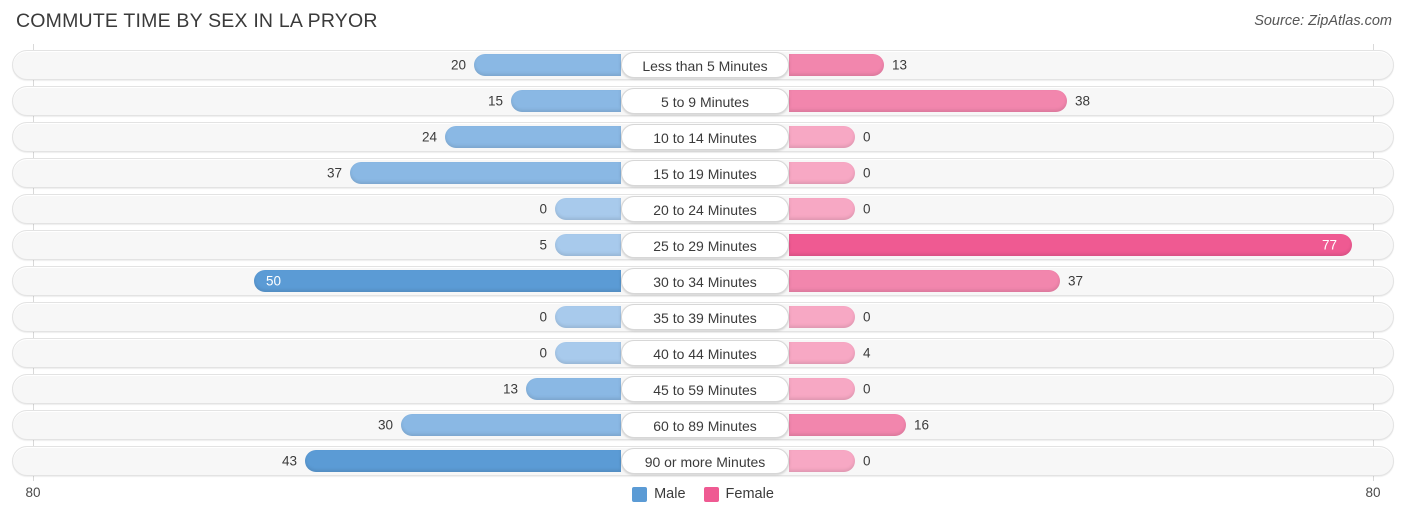 Image resolution: width=1406 pixels, height=523 pixels. I want to click on chart-row: 13 0 45 to 59 Minutes, so click(703, 389).